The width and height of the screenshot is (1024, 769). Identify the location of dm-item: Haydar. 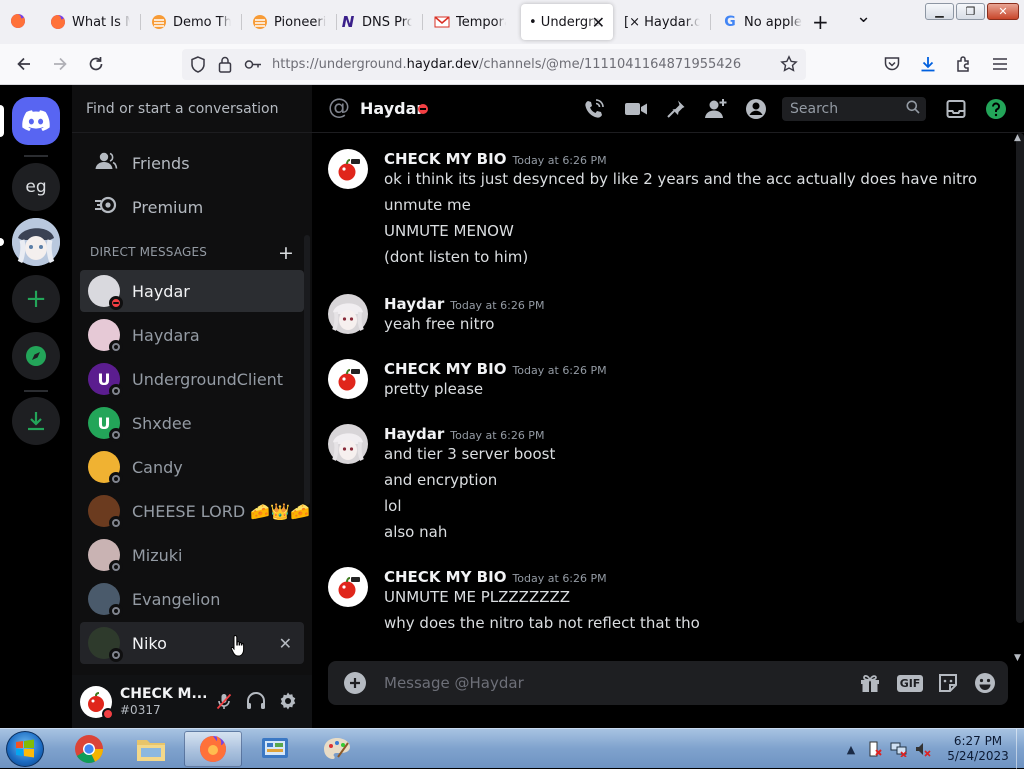
(192, 291).